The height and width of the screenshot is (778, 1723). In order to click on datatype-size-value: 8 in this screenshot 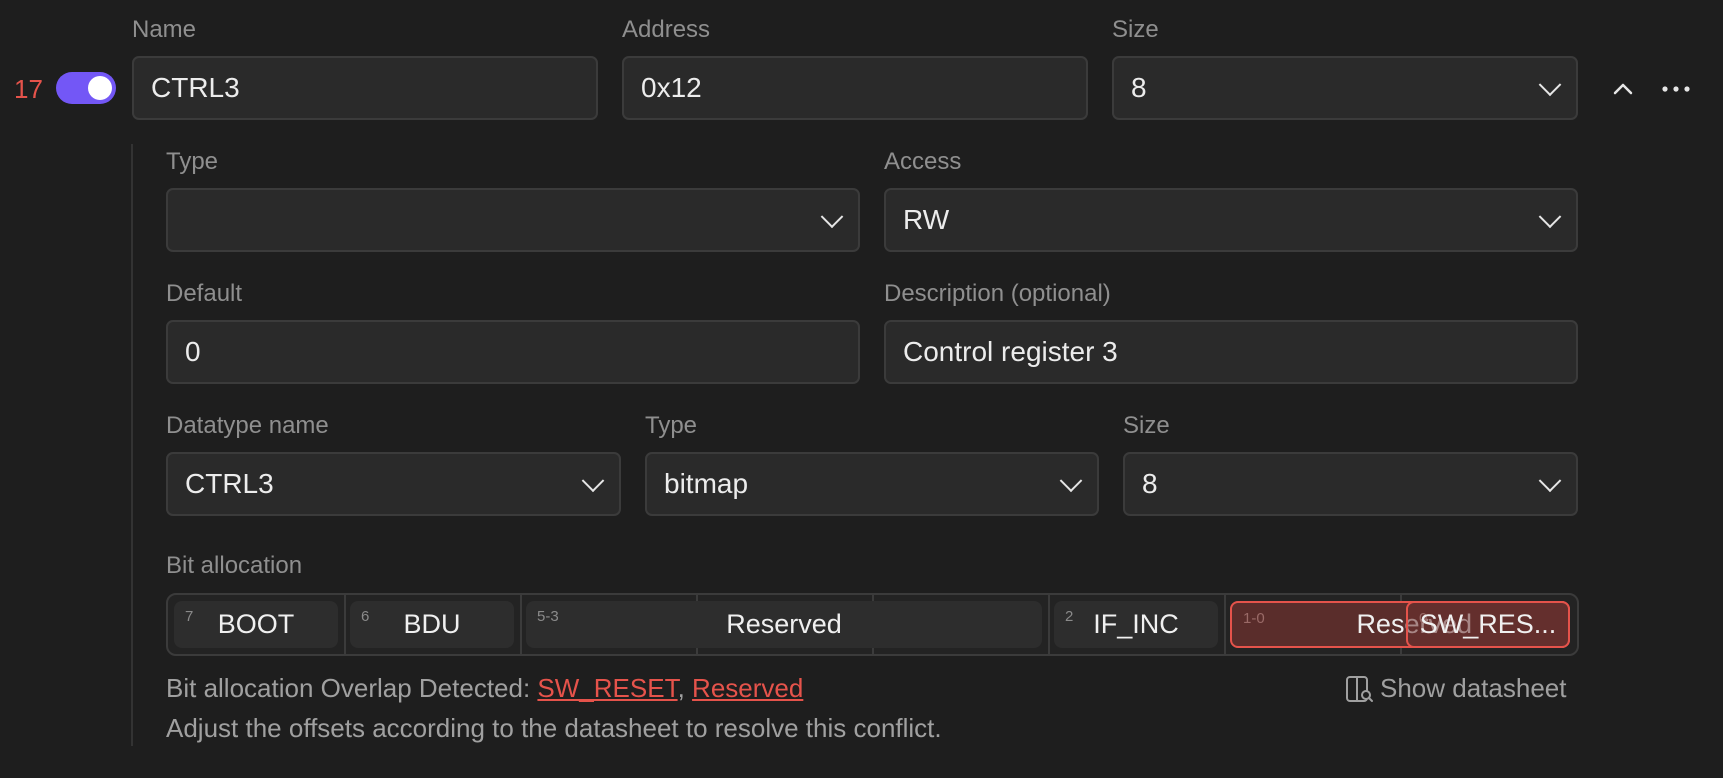, I will do `click(1150, 483)`.